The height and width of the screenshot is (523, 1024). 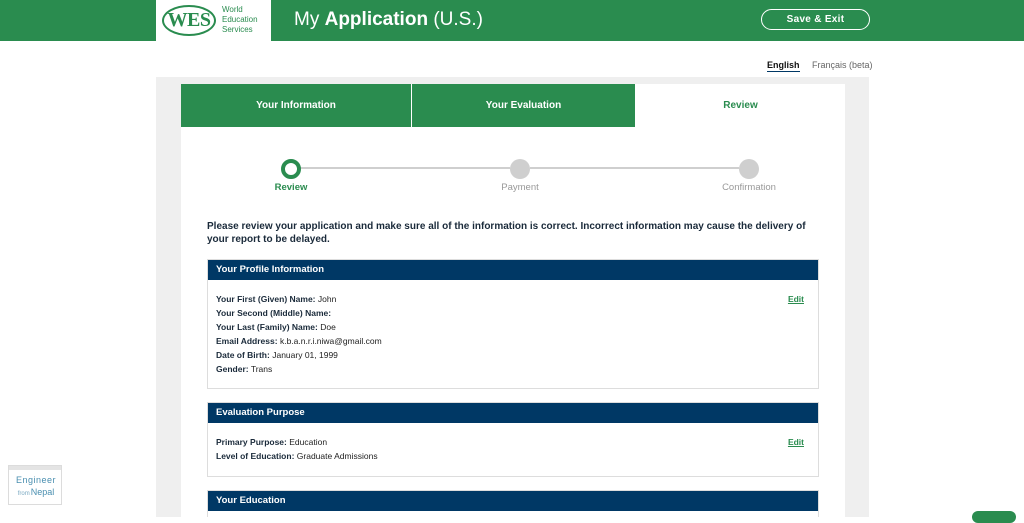 I want to click on field-label: Your Last (Family) Name:, so click(x=267, y=327).